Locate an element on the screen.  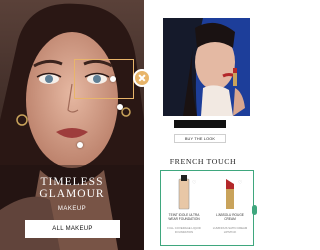
cheek-hotspot is located at coordinates (120, 107).